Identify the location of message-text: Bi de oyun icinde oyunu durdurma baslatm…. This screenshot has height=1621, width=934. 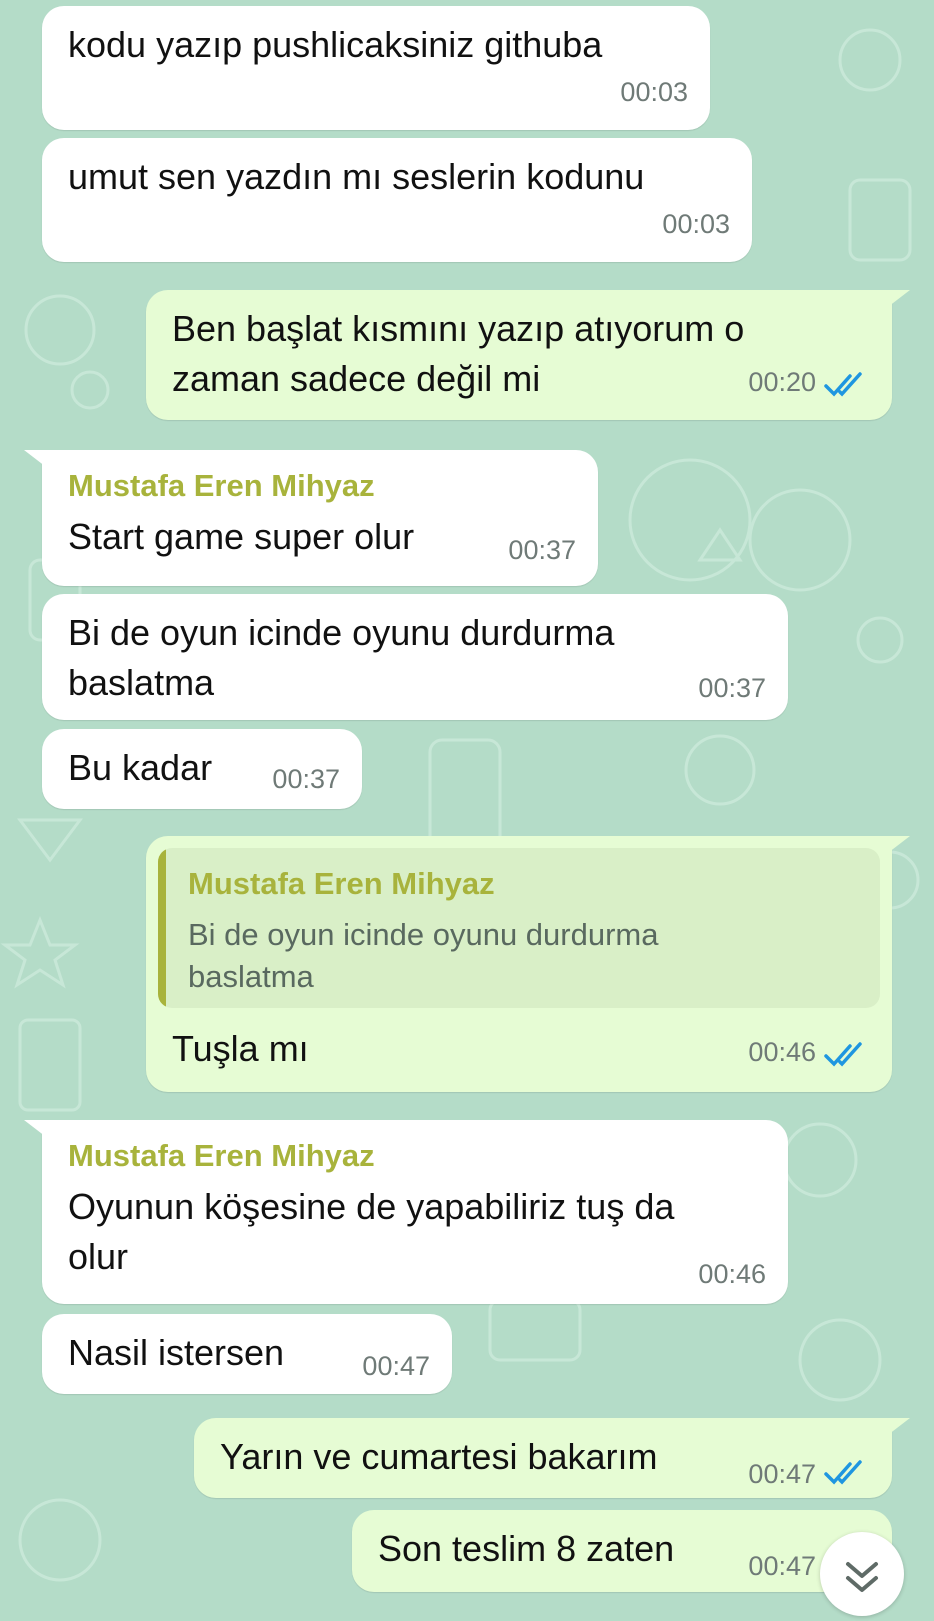
(341, 657).